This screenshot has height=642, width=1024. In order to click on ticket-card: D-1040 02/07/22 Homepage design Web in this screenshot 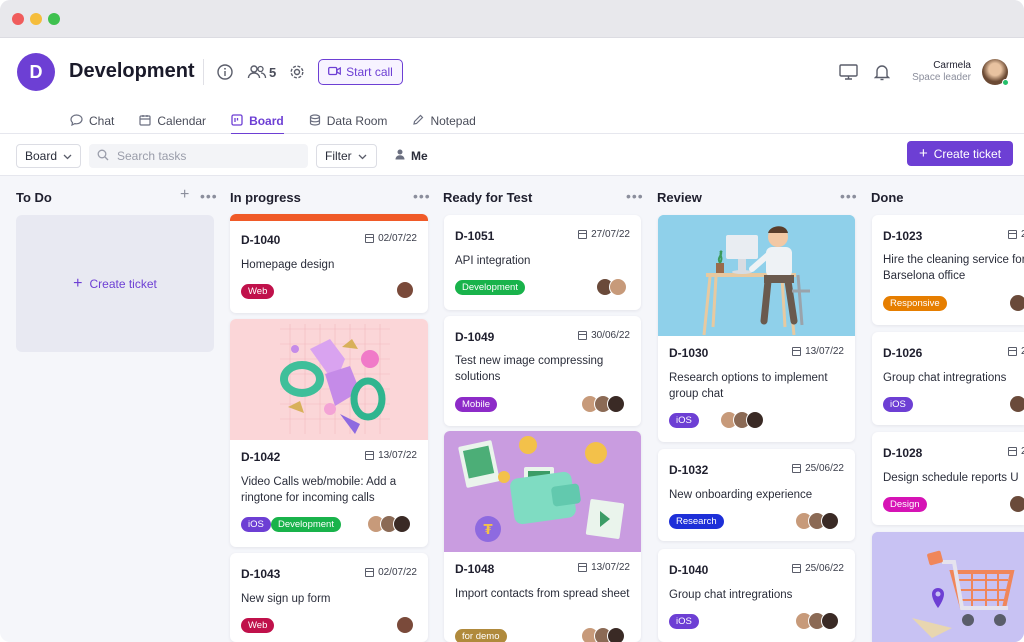, I will do `click(329, 263)`.